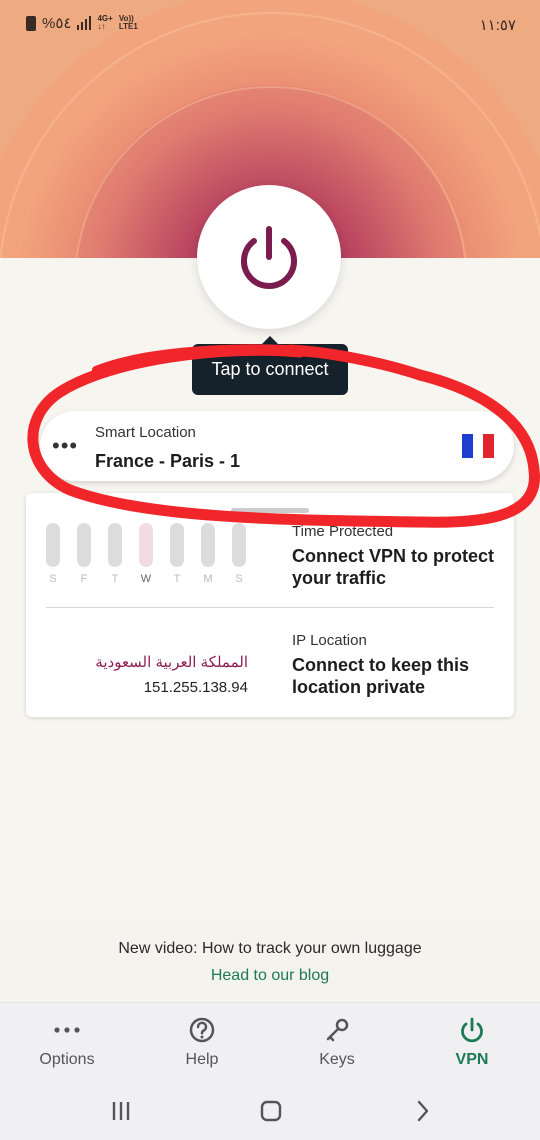 The height and width of the screenshot is (1140, 540). I want to click on more-icon, so click(67, 1030).